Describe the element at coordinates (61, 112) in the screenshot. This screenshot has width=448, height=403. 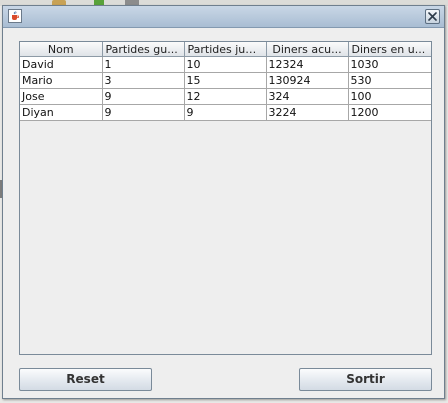
I see `table-cell: Diyan` at that location.